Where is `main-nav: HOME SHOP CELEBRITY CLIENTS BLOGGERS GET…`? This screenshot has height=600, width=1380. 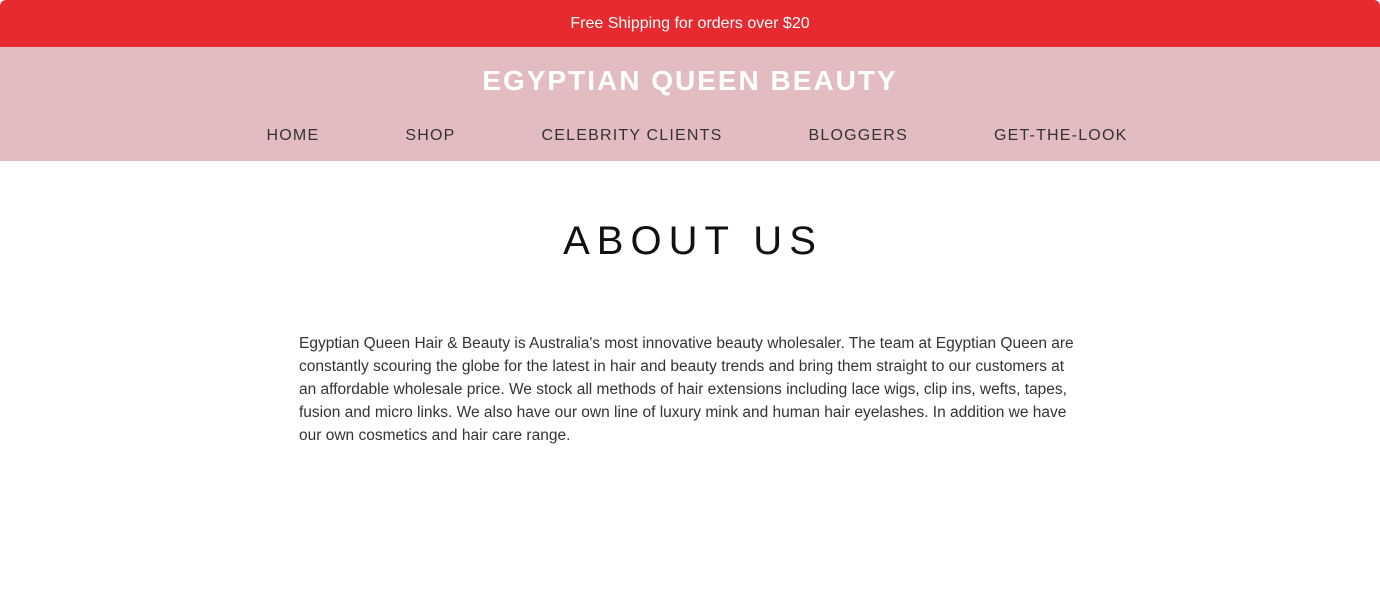
main-nav: HOME SHOP CELEBRITY CLIENTS BLOGGERS GET… is located at coordinates (690, 136).